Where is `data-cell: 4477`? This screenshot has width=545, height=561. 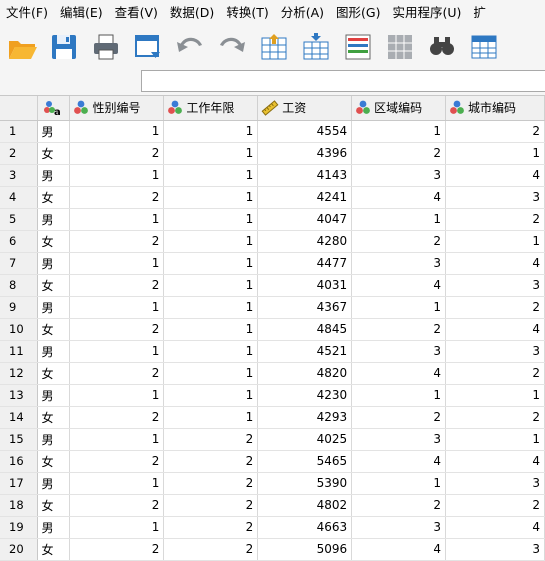 data-cell: 4477 is located at coordinates (305, 263).